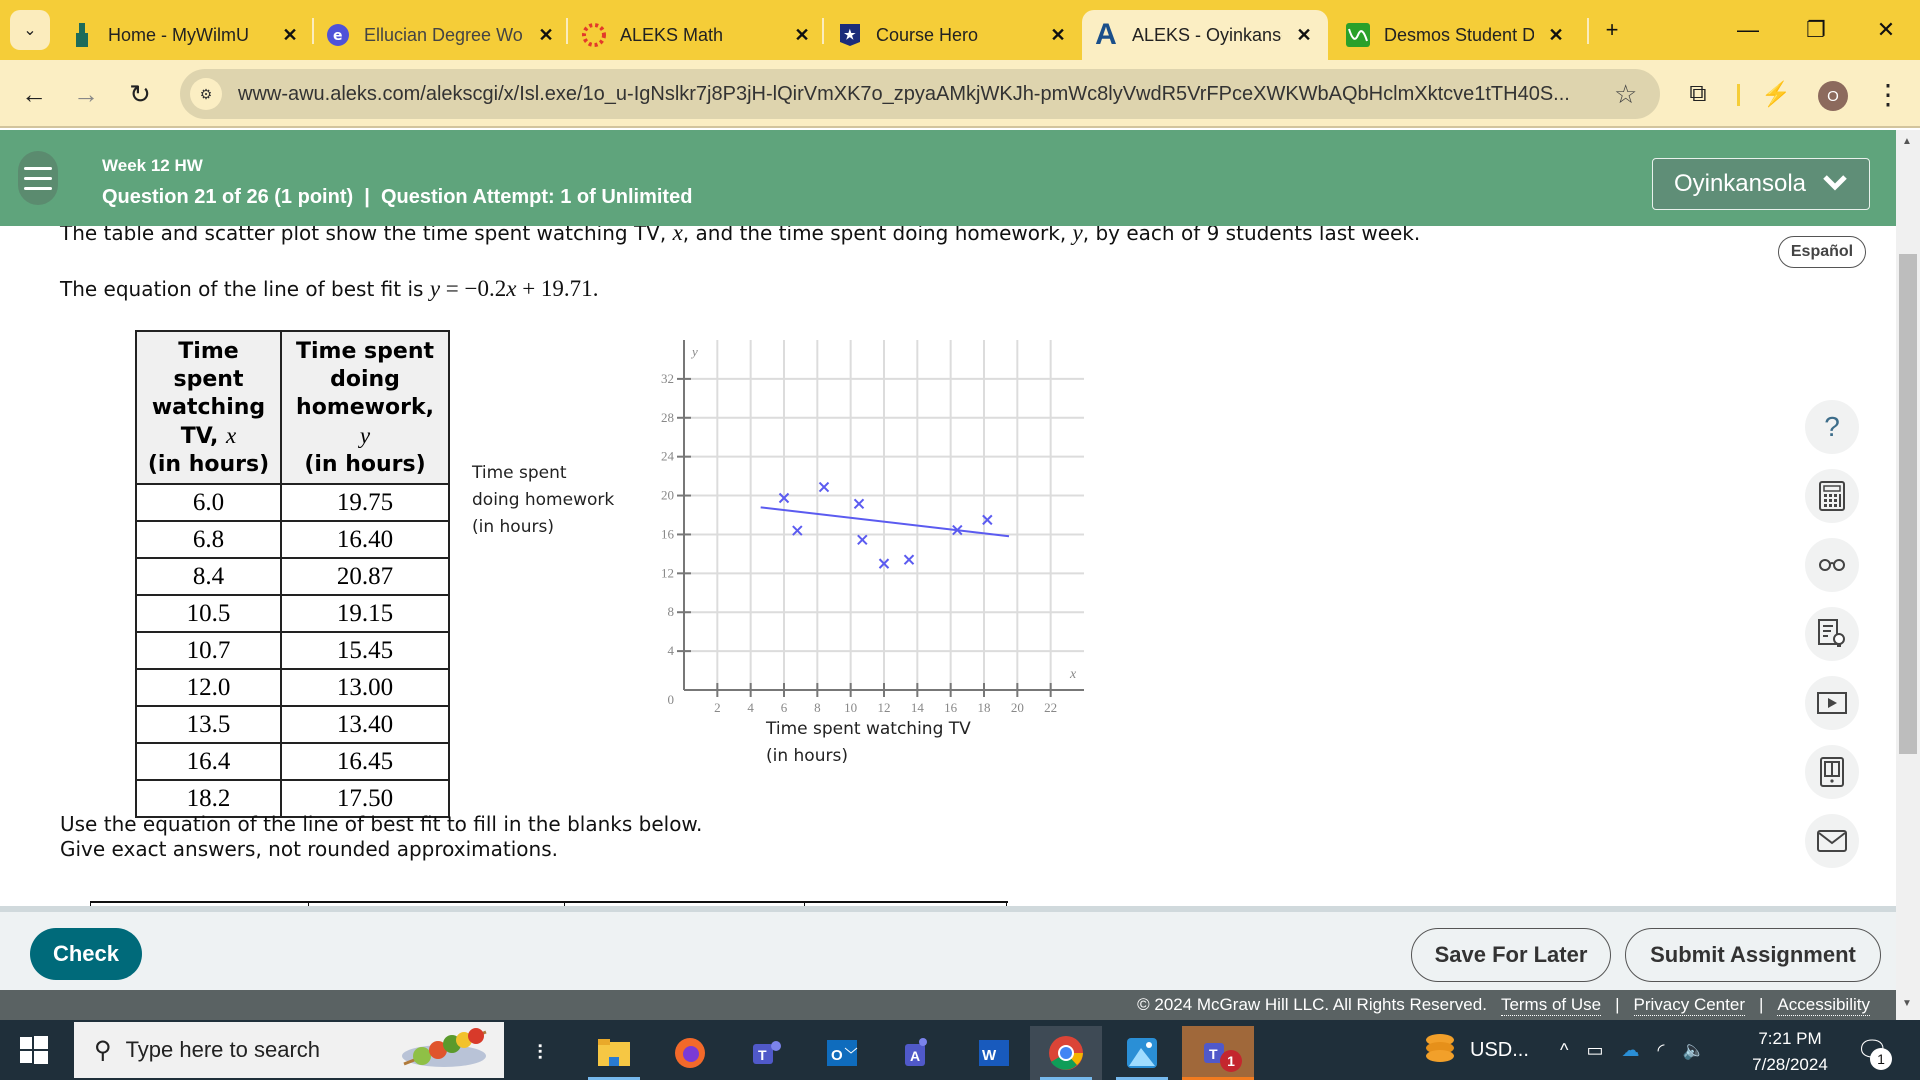  Describe the element at coordinates (1231, 1061) in the screenshot. I see `teams-badge: 1` at that location.